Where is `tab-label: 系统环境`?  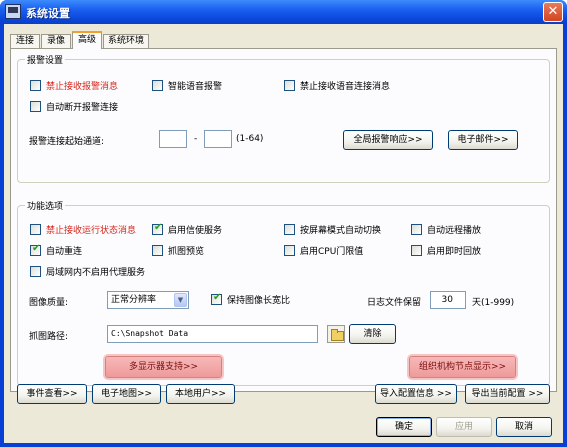 tab-label: 系统环境 is located at coordinates (125, 41).